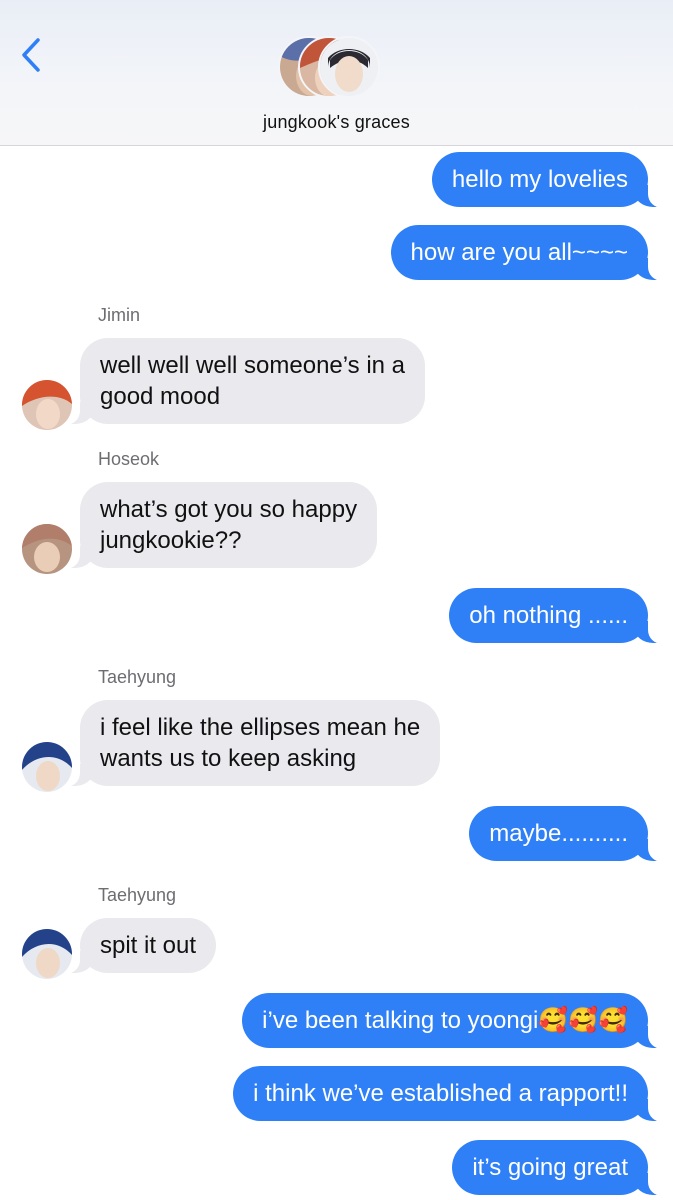 This screenshot has height=1200, width=673. Describe the element at coordinates (445, 1020) in the screenshot. I see `message-text: i’ve been talking to yoongi🥰🥰🥰` at that location.